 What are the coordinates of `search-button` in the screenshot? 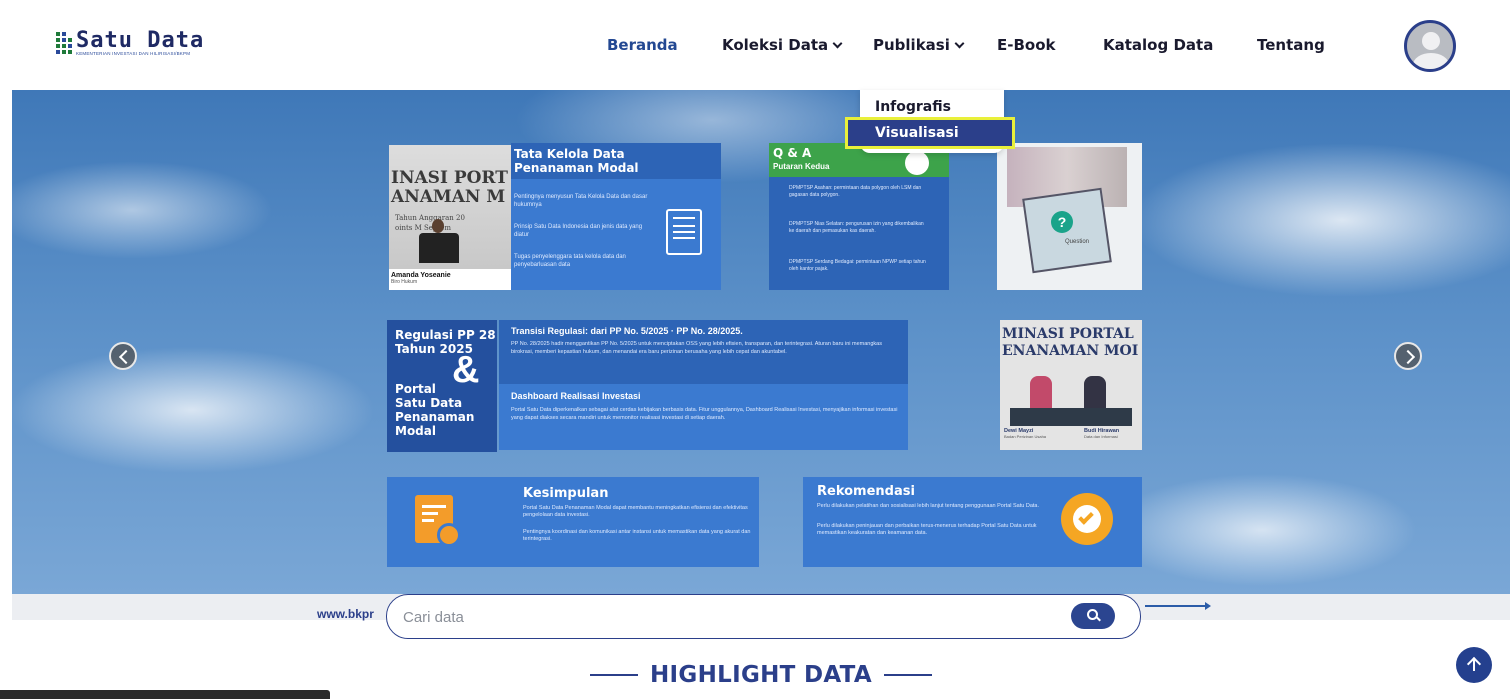 It's located at (1093, 616).